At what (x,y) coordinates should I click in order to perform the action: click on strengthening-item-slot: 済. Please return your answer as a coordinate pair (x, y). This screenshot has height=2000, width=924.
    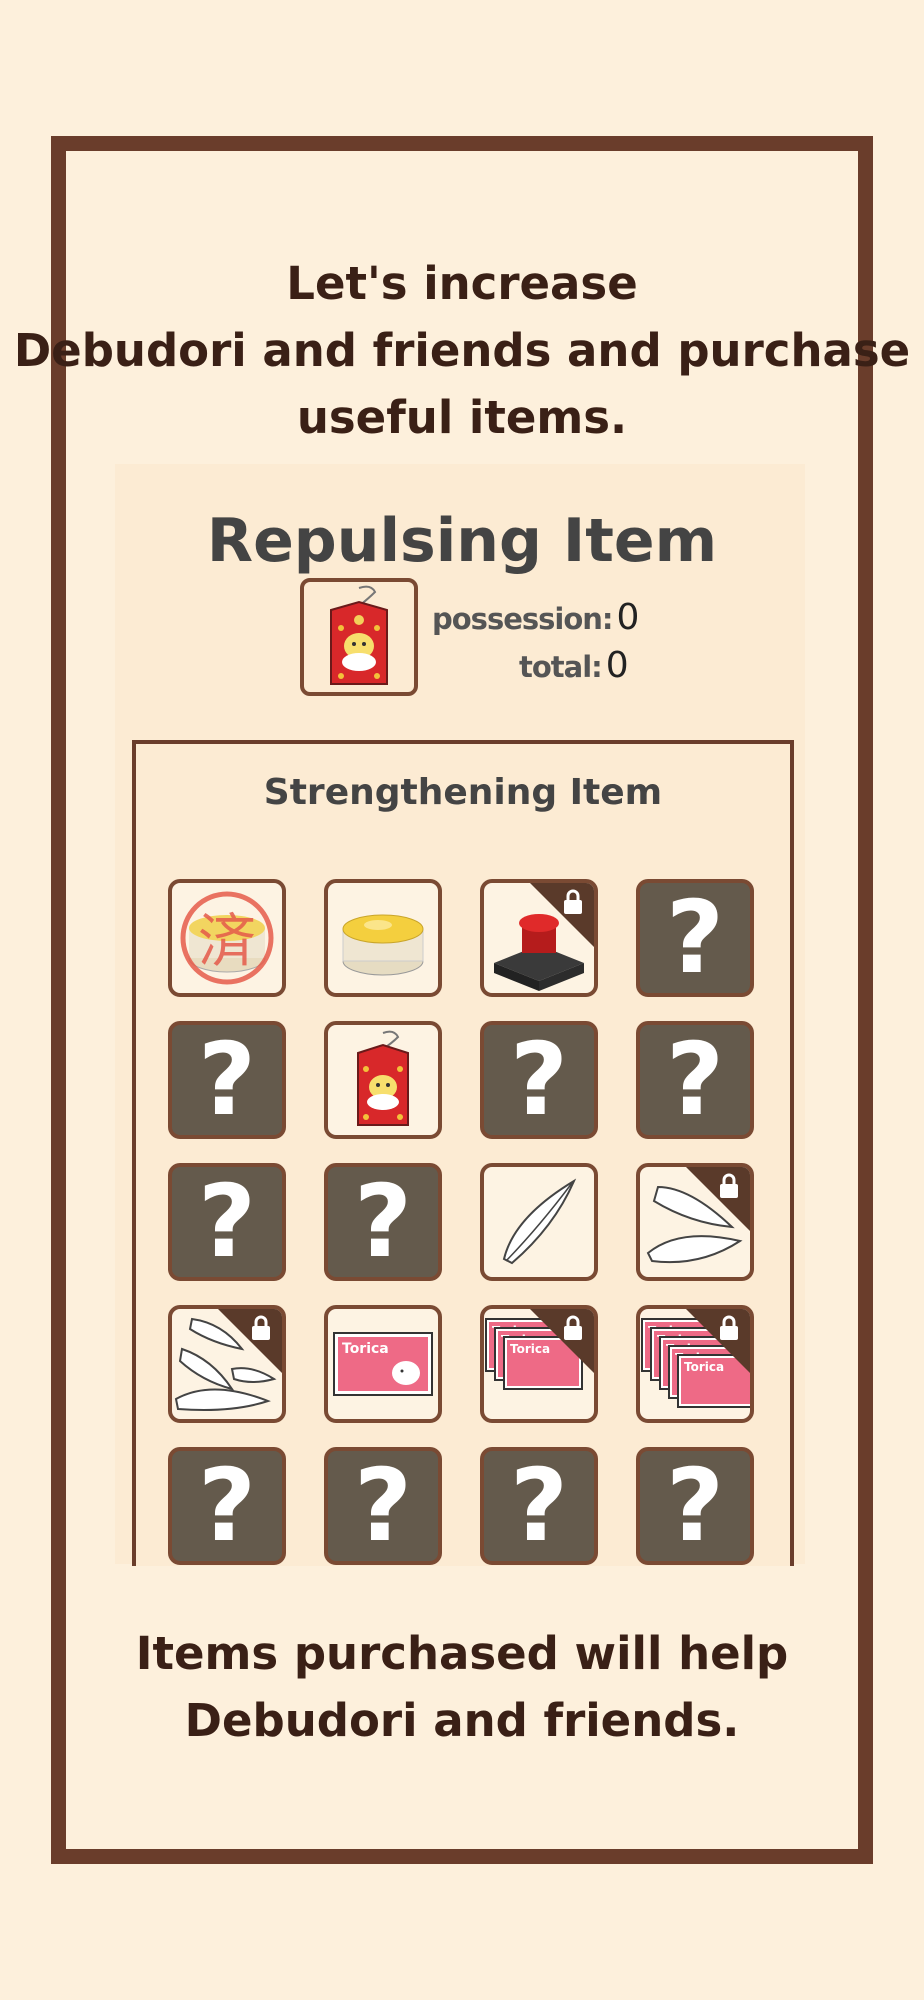
    Looking at the image, I should click on (227, 938).